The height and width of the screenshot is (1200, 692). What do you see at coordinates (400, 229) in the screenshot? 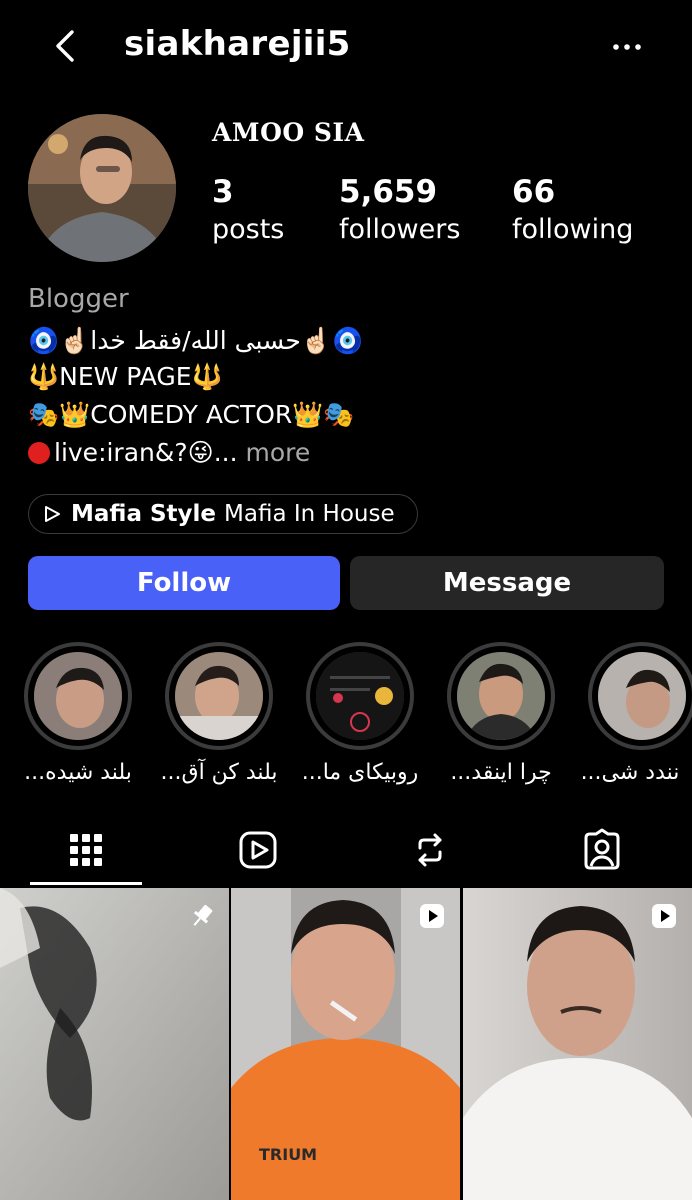
I see `followers-label: followers` at bounding box center [400, 229].